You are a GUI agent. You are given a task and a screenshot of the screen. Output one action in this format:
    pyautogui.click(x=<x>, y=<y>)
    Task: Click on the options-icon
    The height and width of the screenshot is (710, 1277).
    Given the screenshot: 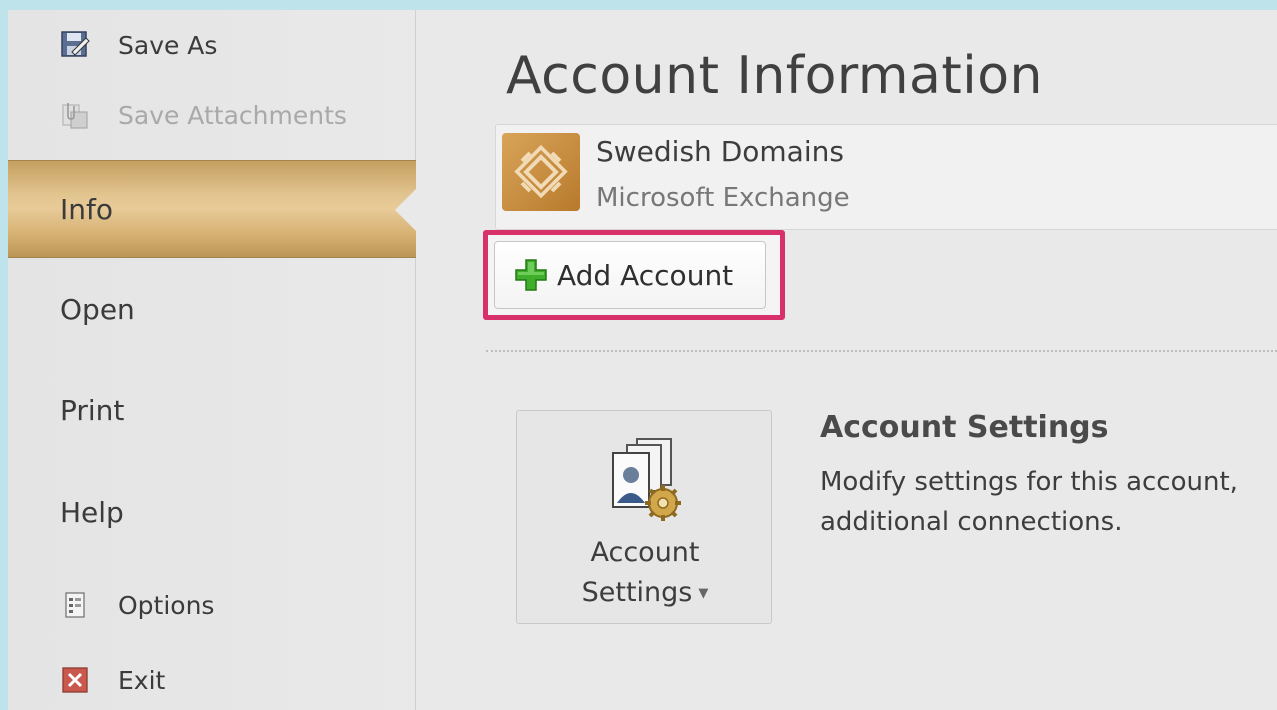 What is the action you would take?
    pyautogui.click(x=75, y=605)
    